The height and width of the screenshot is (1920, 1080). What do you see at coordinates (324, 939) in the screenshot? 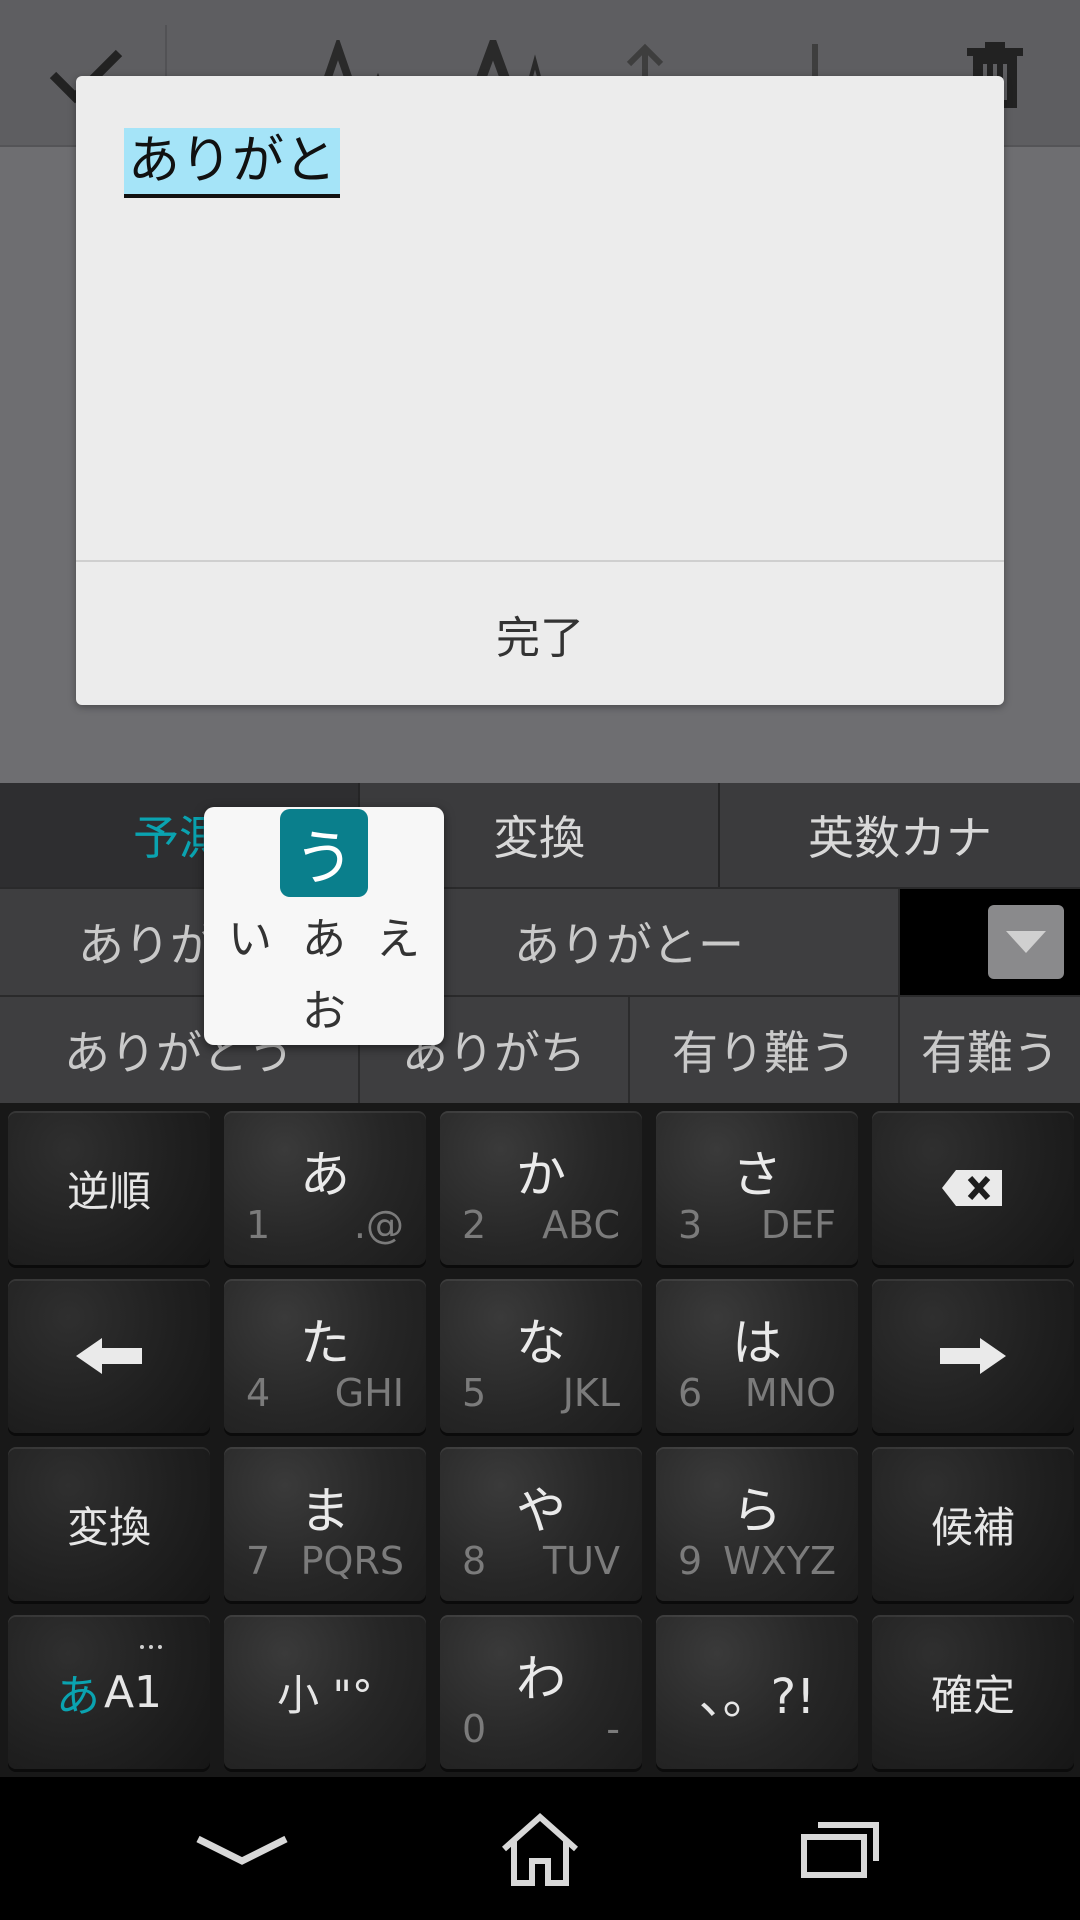
I see `flick-middle: あ` at bounding box center [324, 939].